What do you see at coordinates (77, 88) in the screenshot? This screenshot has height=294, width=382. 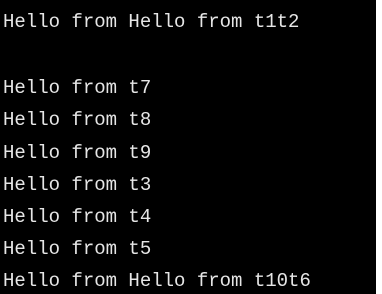 I see `output-line: Hello from t7` at bounding box center [77, 88].